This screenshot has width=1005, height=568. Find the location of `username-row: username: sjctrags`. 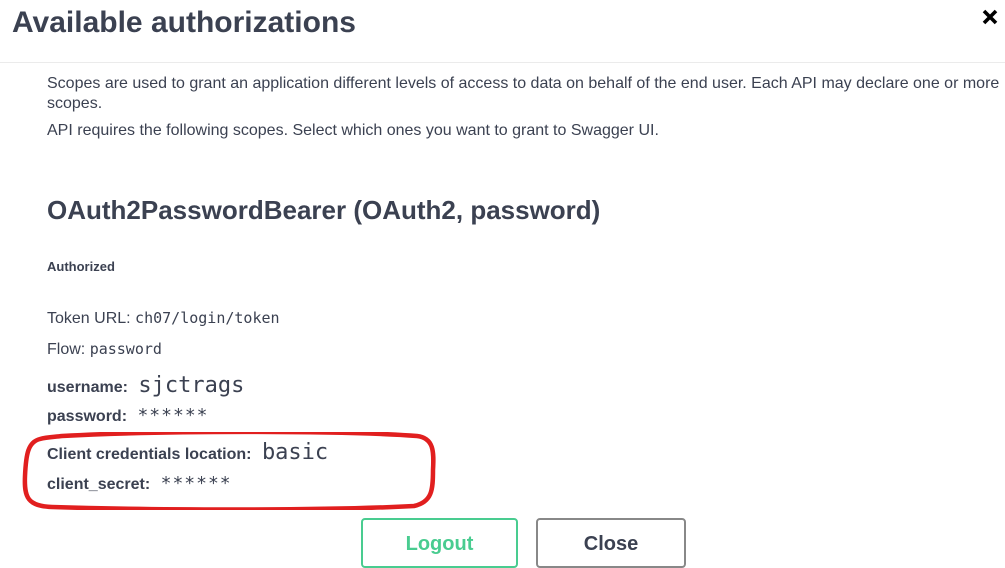

username-row: username: sjctrags is located at coordinates (145, 385).